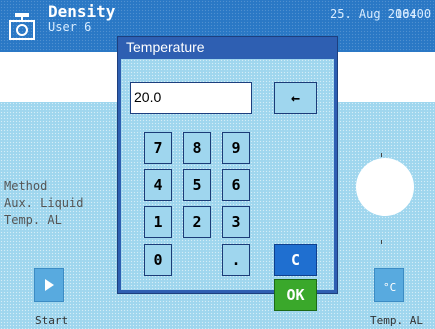 Image resolution: width=435 pixels, height=329 pixels. Describe the element at coordinates (158, 260) in the screenshot. I see `key-0: 0` at that location.